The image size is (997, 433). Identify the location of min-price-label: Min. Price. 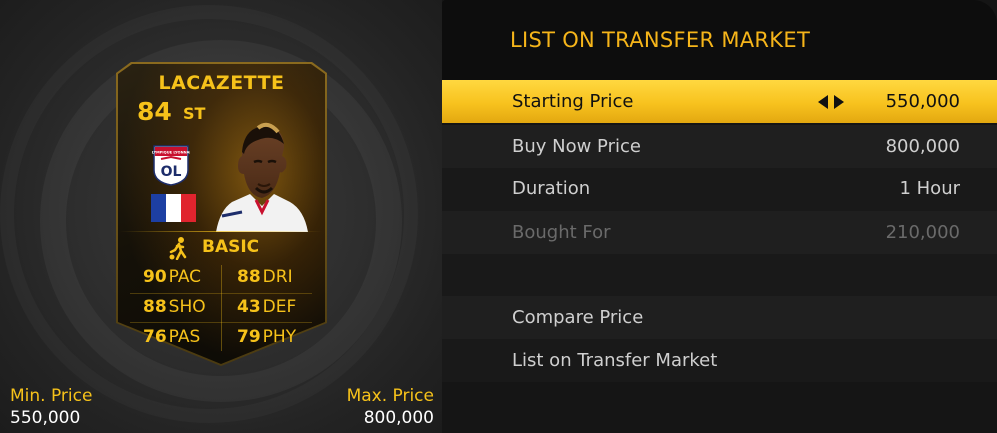
(51, 396).